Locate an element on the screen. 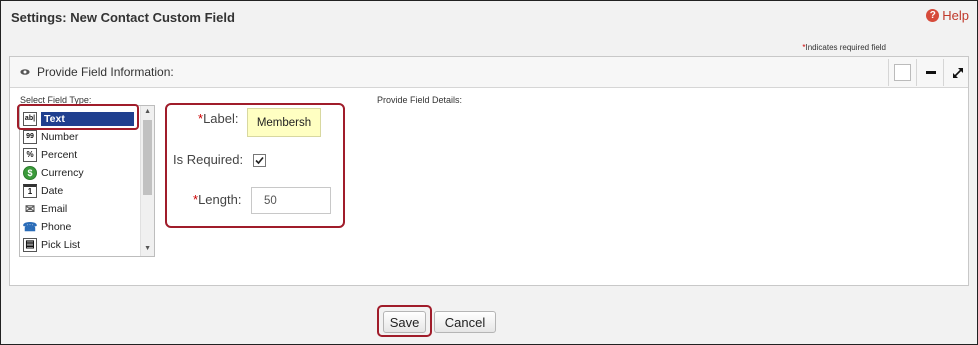  field-type-label: Email is located at coordinates (54, 208).